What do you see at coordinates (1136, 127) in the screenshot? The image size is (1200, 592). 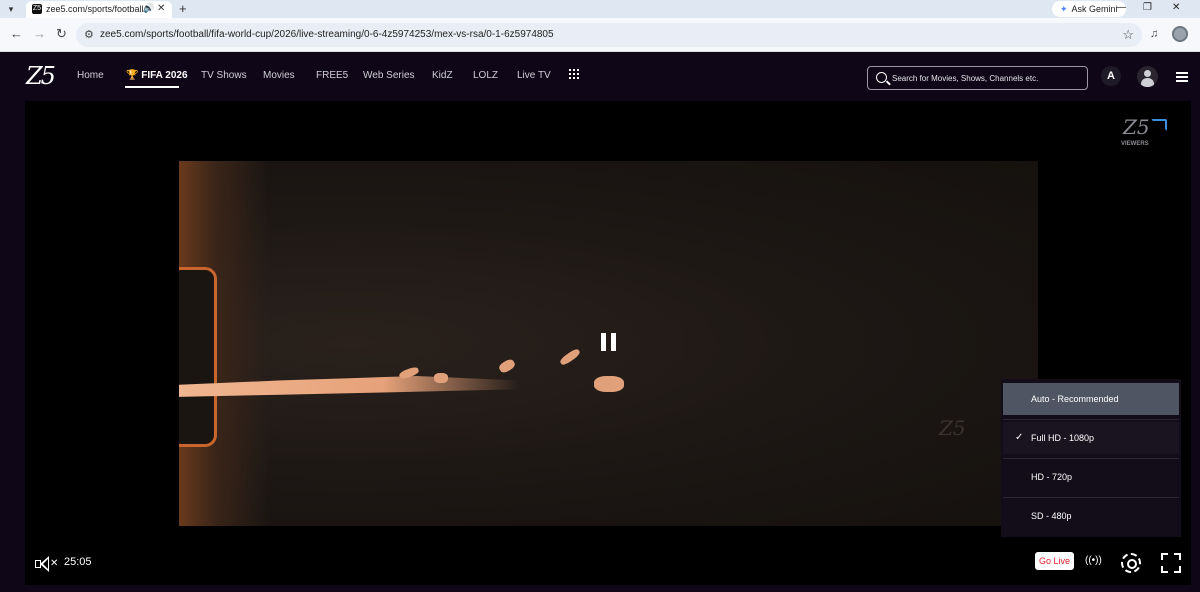 I see `viewers-z5-logo: Z5` at bounding box center [1136, 127].